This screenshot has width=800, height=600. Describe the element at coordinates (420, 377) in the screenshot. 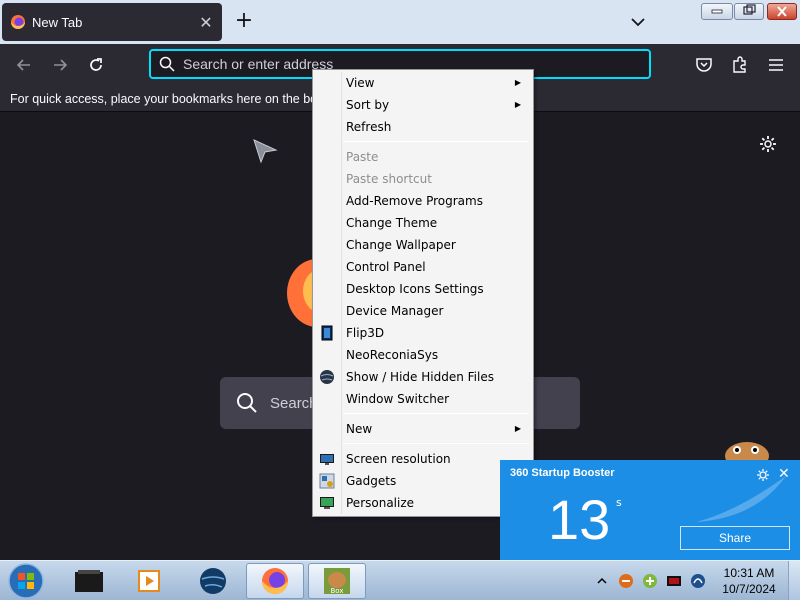

I see `menu-item-label: Show / Hide Hidden Files` at that location.